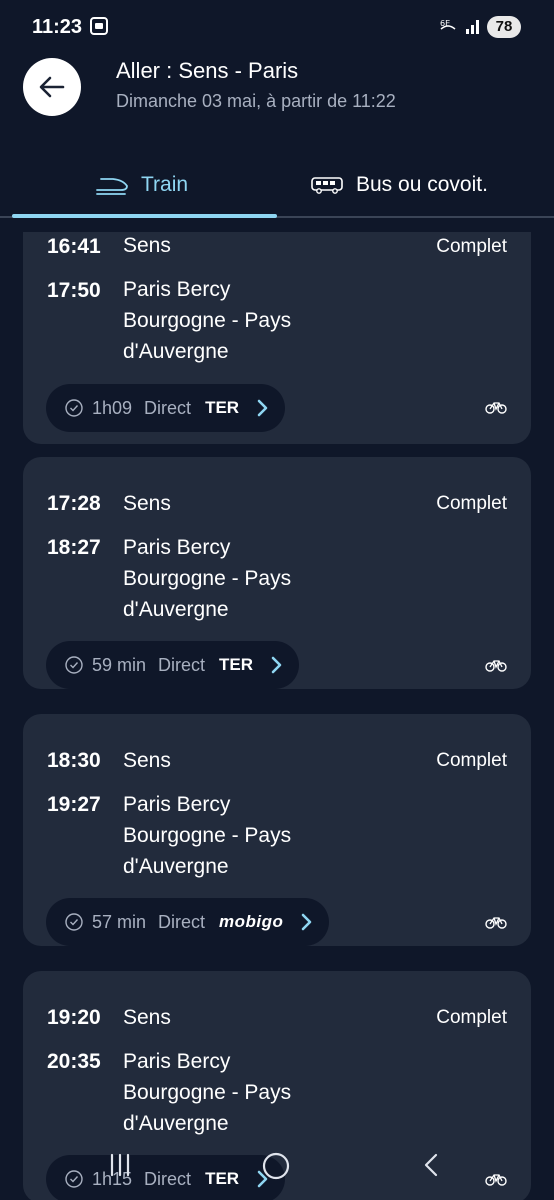 The image size is (554, 1200). I want to click on duration: 1h09, so click(112, 407).